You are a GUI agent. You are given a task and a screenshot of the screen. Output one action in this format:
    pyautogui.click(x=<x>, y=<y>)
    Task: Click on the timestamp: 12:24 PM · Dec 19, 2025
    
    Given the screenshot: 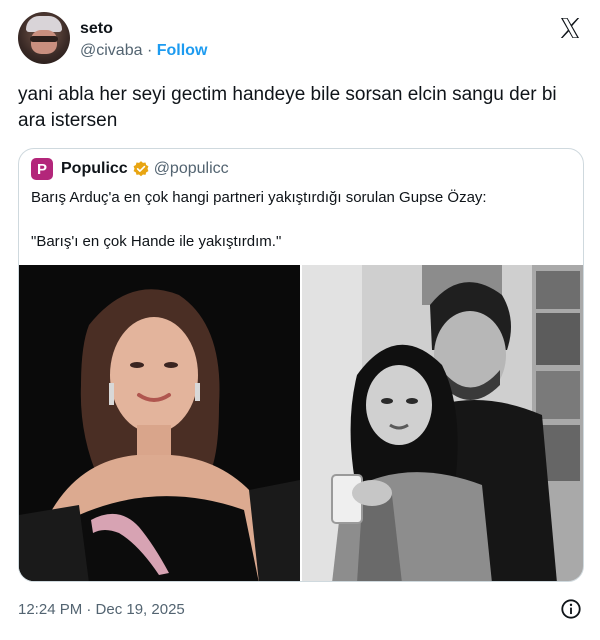 What is the action you would take?
    pyautogui.click(x=101, y=609)
    